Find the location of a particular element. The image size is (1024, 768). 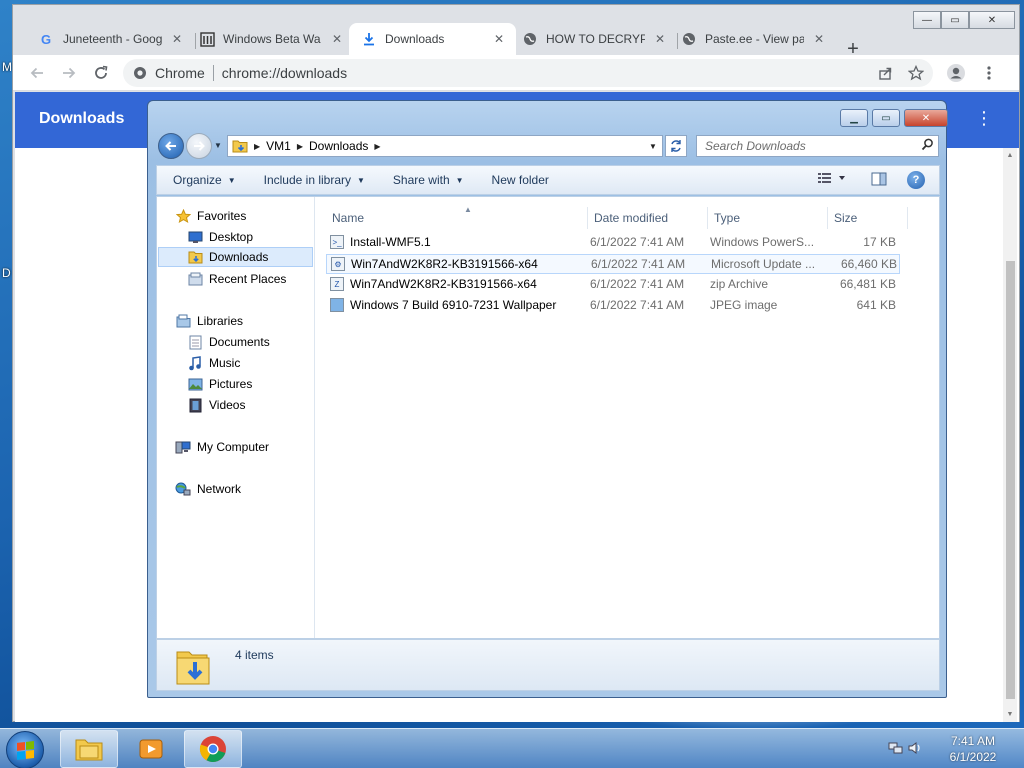

tab-downloads: Downloads ✕ is located at coordinates (432, 39).